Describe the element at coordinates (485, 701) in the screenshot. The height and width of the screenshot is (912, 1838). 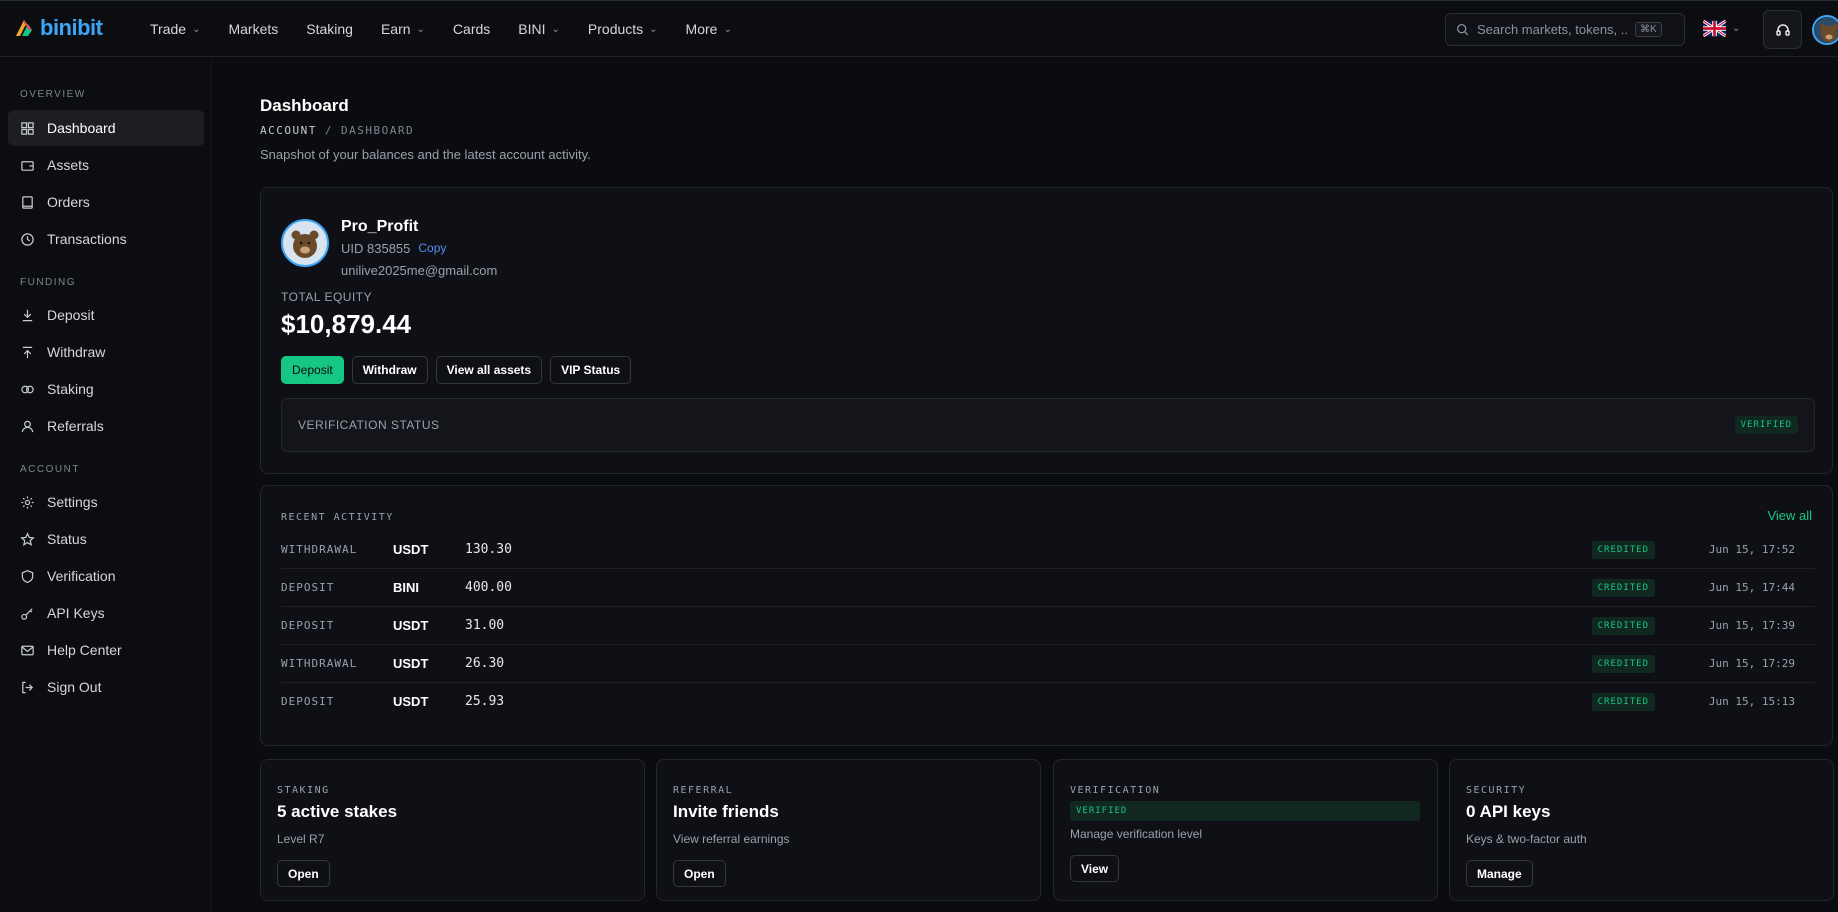
I see `activity-amount: 25.93` at that location.